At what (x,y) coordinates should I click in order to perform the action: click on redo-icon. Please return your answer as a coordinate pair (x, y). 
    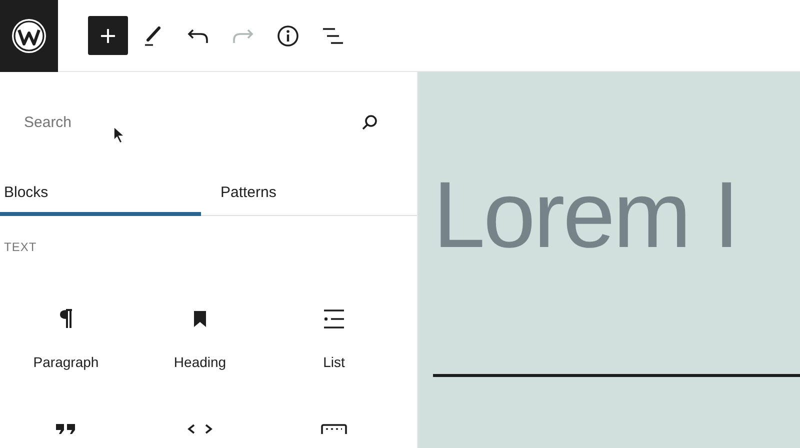
    Looking at the image, I should click on (243, 36).